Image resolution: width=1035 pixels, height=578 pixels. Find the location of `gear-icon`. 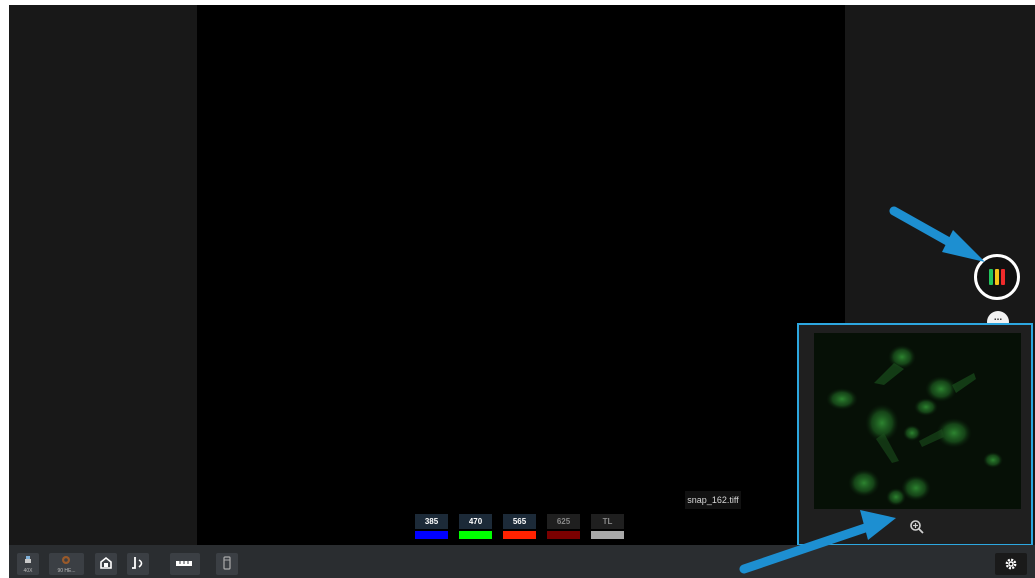

gear-icon is located at coordinates (1011, 564).